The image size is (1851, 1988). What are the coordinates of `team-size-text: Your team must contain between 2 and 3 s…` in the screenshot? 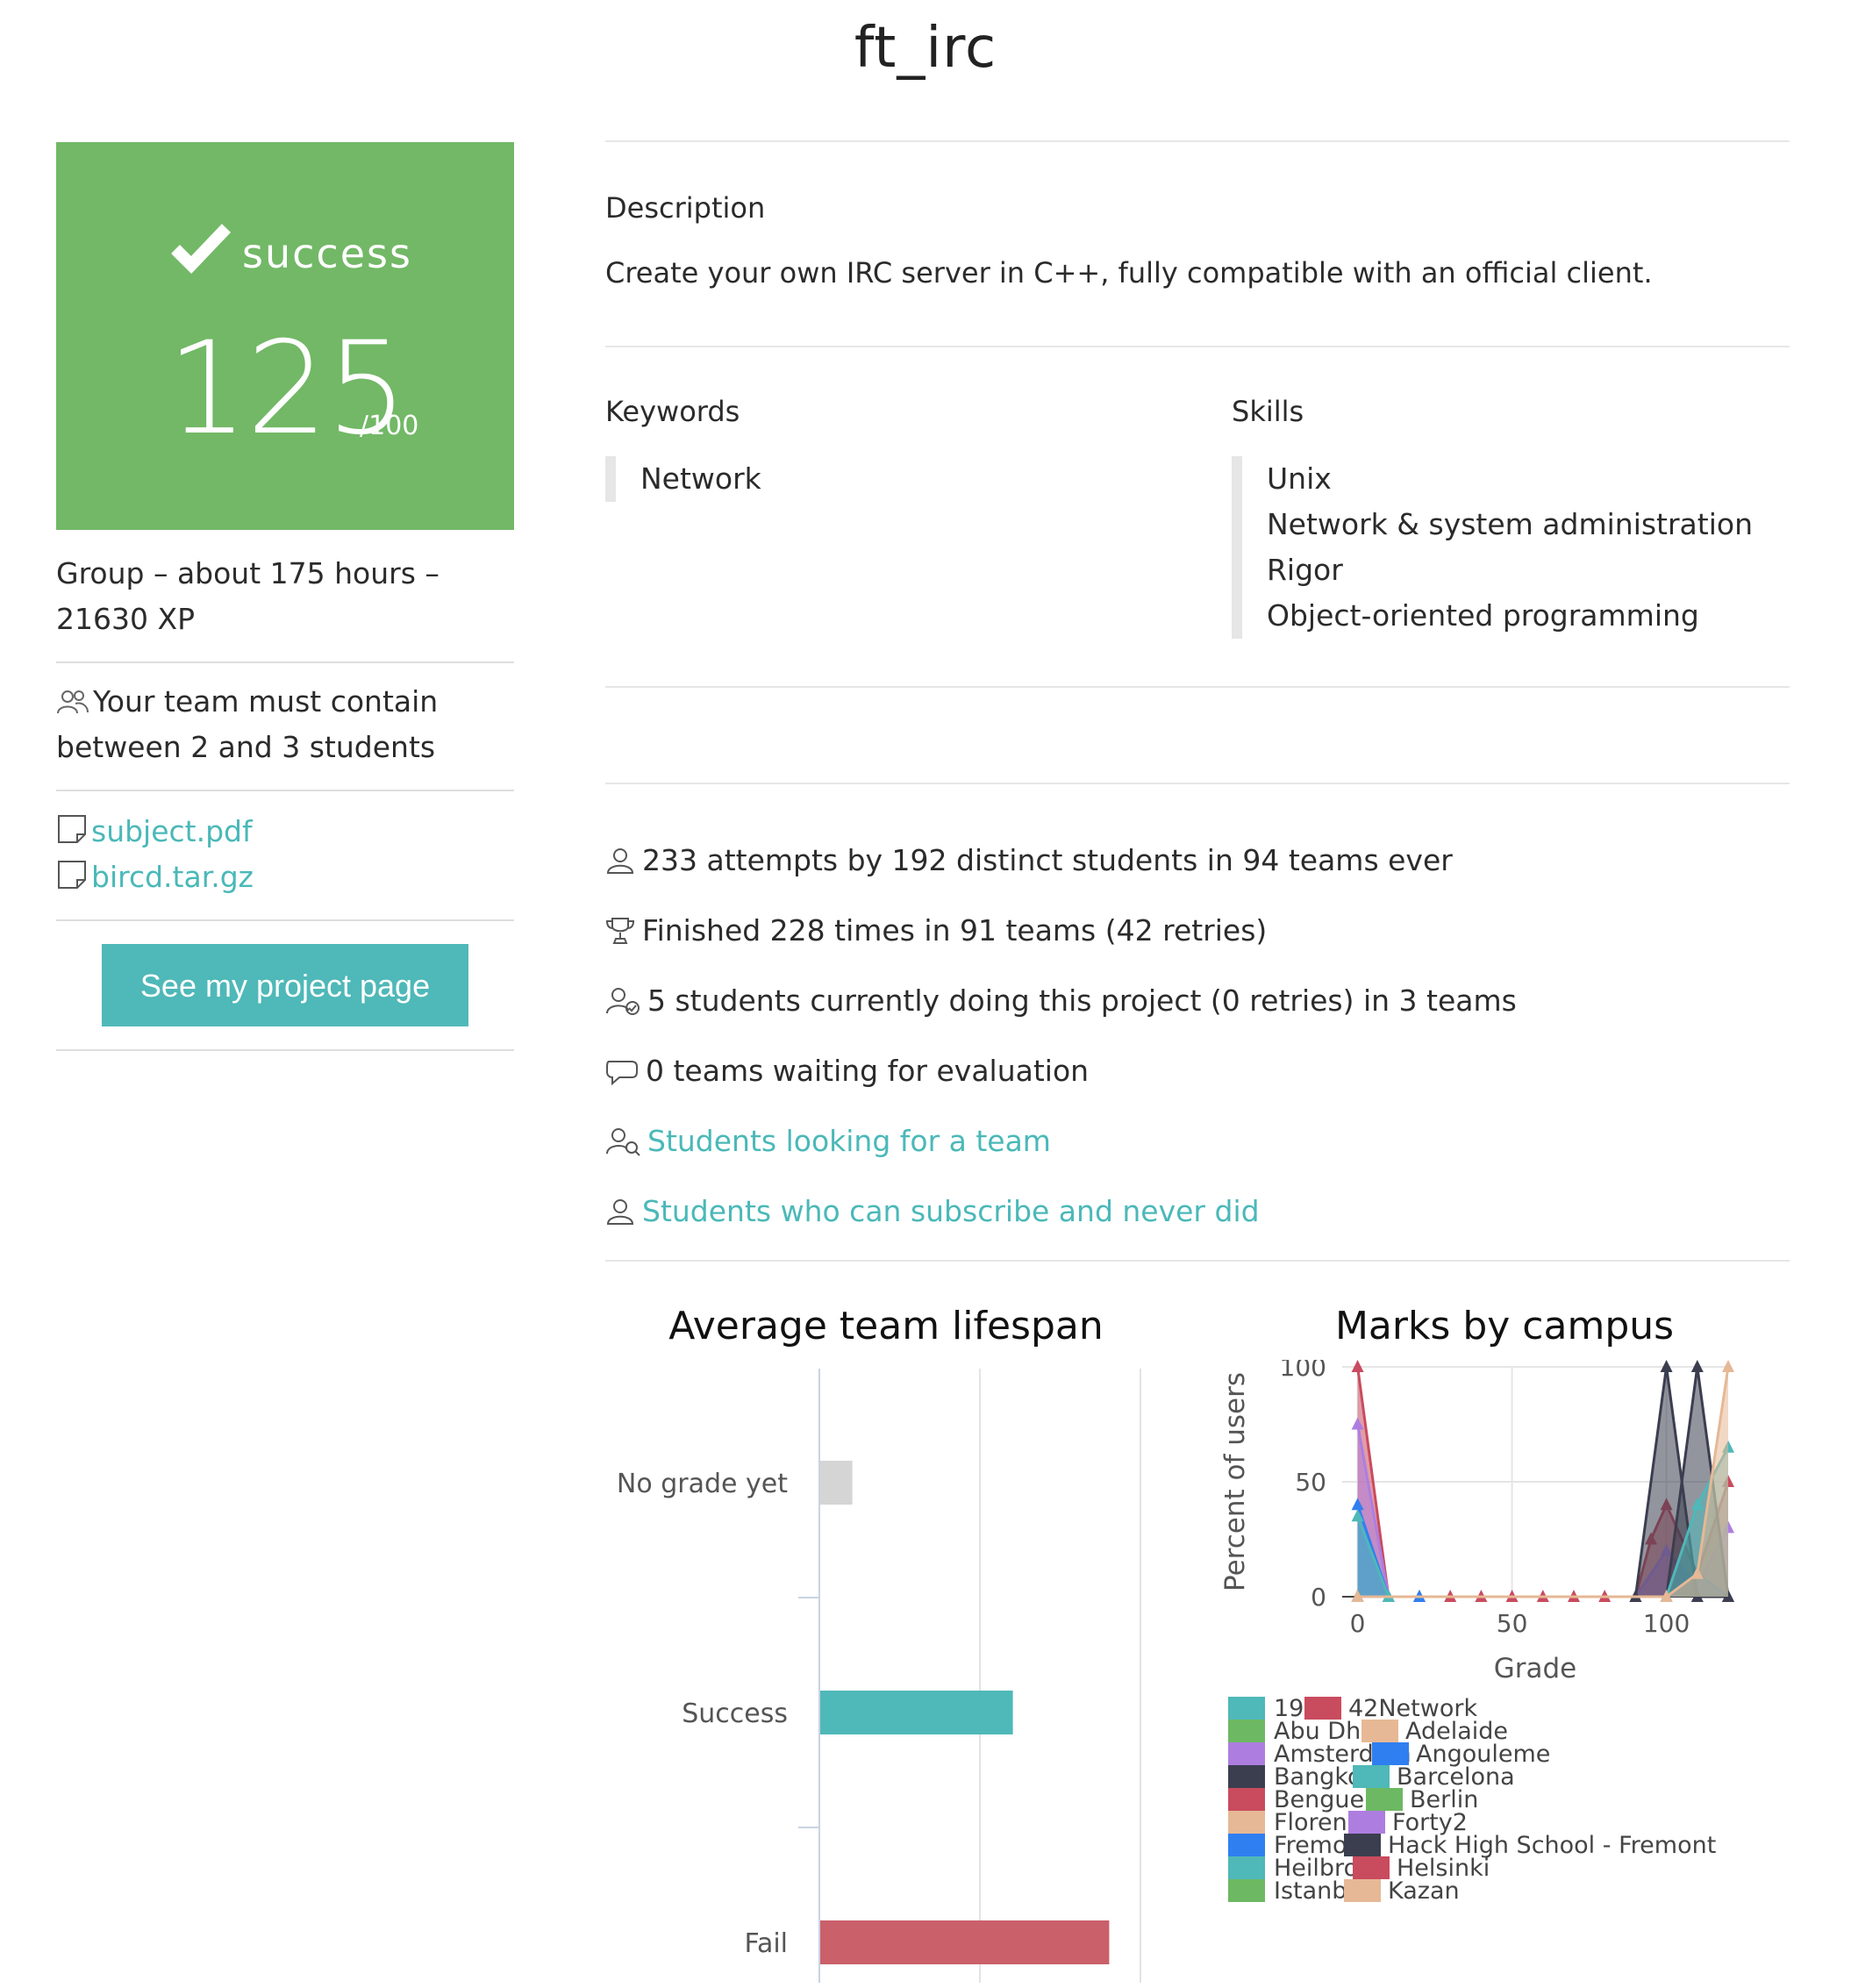 It's located at (248, 724).